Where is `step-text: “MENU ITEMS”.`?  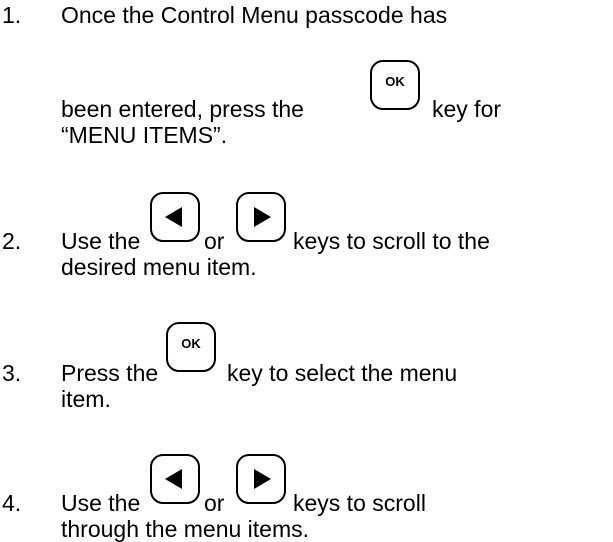 step-text: “MENU ITEMS”. is located at coordinates (144, 135).